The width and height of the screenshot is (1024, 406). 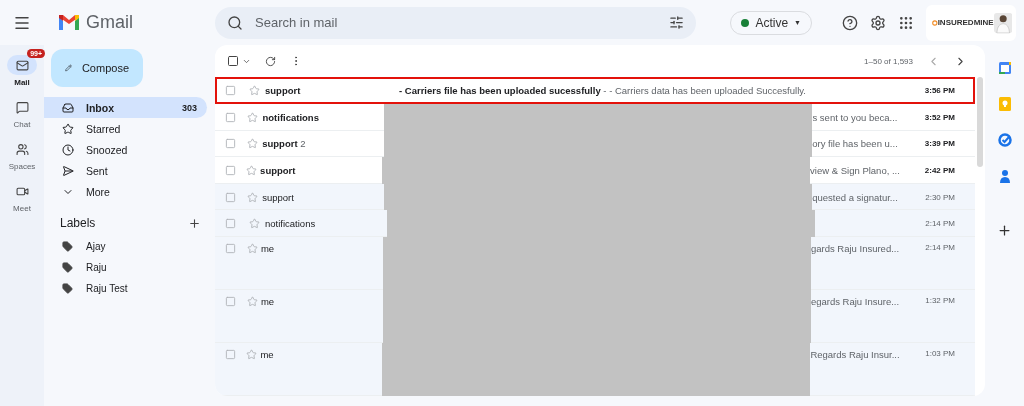 What do you see at coordinates (939, 353) in the screenshot?
I see `message-time: 1:03 PM` at bounding box center [939, 353].